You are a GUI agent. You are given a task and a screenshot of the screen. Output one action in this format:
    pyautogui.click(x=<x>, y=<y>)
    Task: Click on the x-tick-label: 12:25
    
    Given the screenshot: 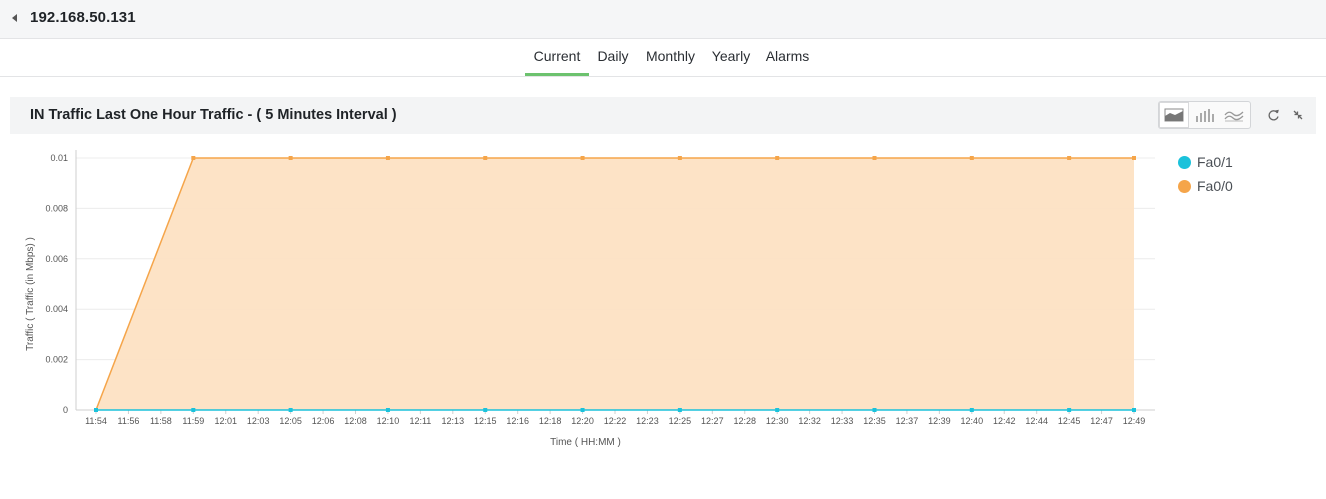 What is the action you would take?
    pyautogui.click(x=680, y=421)
    